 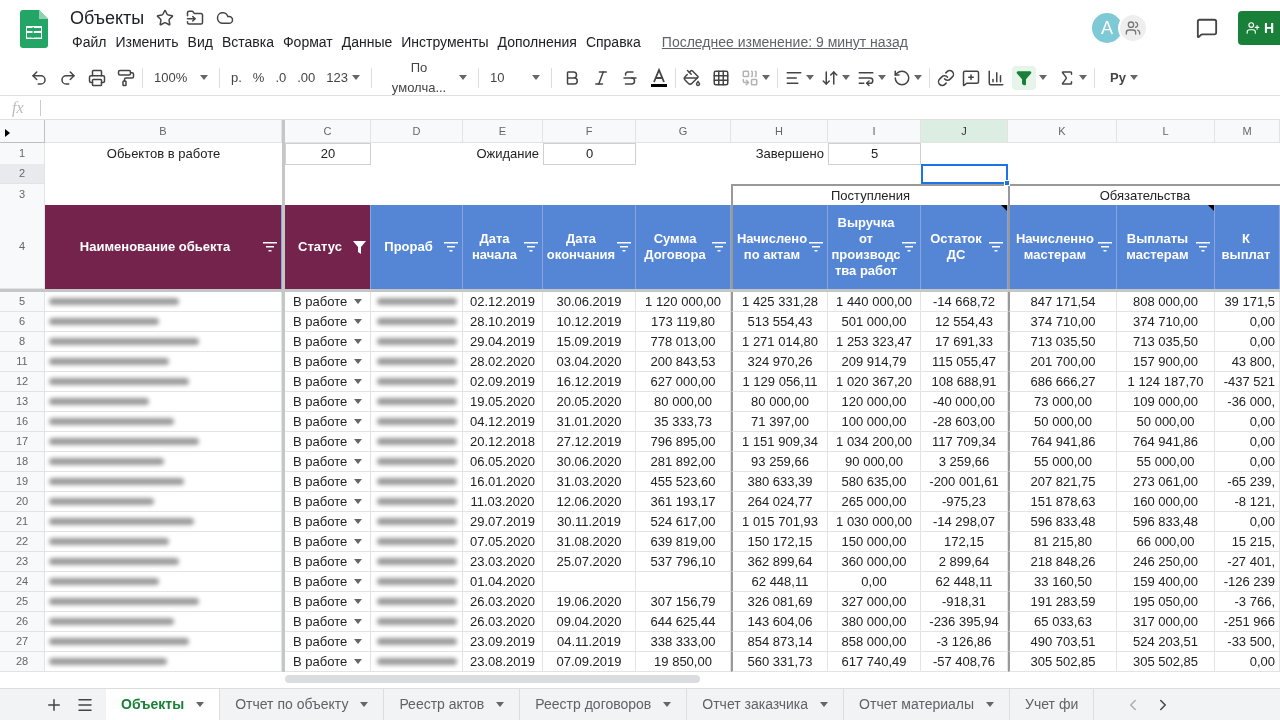 What do you see at coordinates (589, 131) in the screenshot?
I see `column-header: F` at bounding box center [589, 131].